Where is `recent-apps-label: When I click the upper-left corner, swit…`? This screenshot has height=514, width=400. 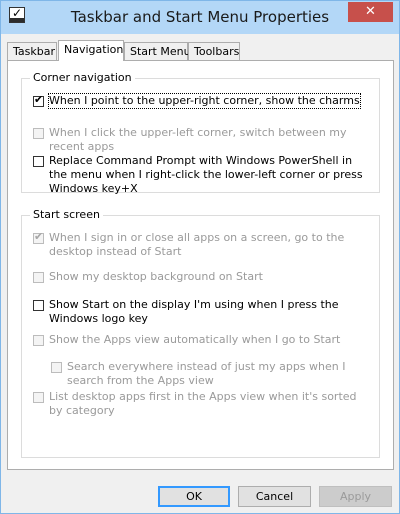
recent-apps-label: When I click the upper-left corner, swit… is located at coordinates (211, 140).